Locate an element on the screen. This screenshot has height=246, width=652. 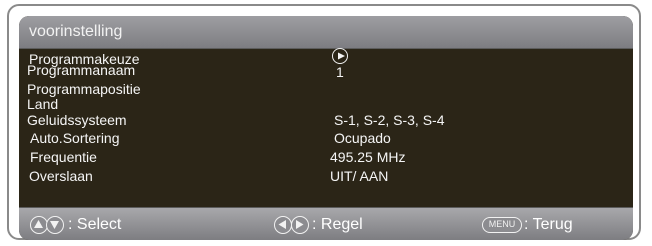
select-hint: : Select is located at coordinates (95, 224).